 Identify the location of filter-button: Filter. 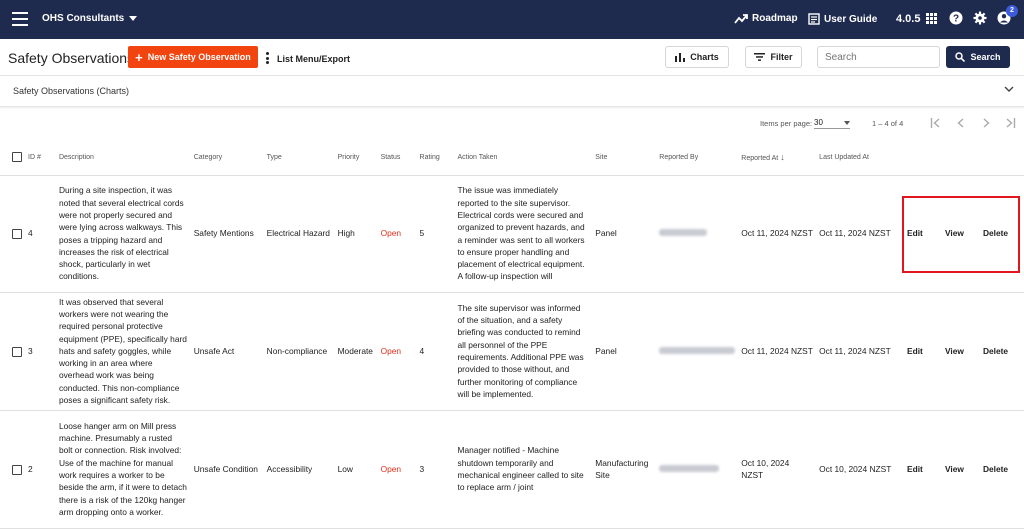
(773, 57).